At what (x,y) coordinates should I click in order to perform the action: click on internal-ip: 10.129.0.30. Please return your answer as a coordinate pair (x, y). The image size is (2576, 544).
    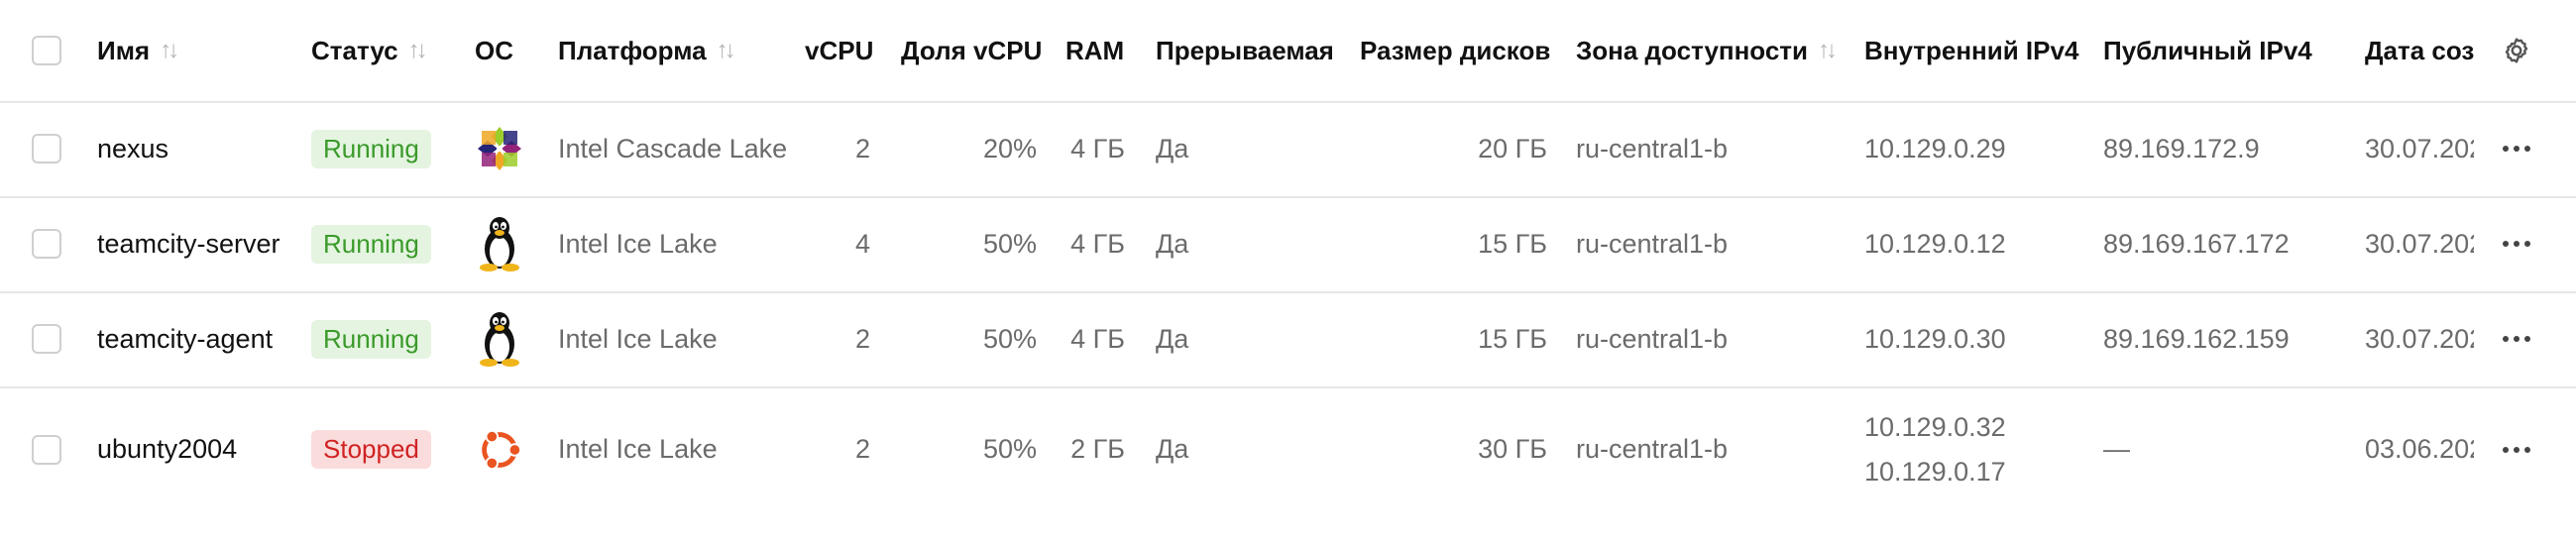
    Looking at the image, I should click on (1935, 339).